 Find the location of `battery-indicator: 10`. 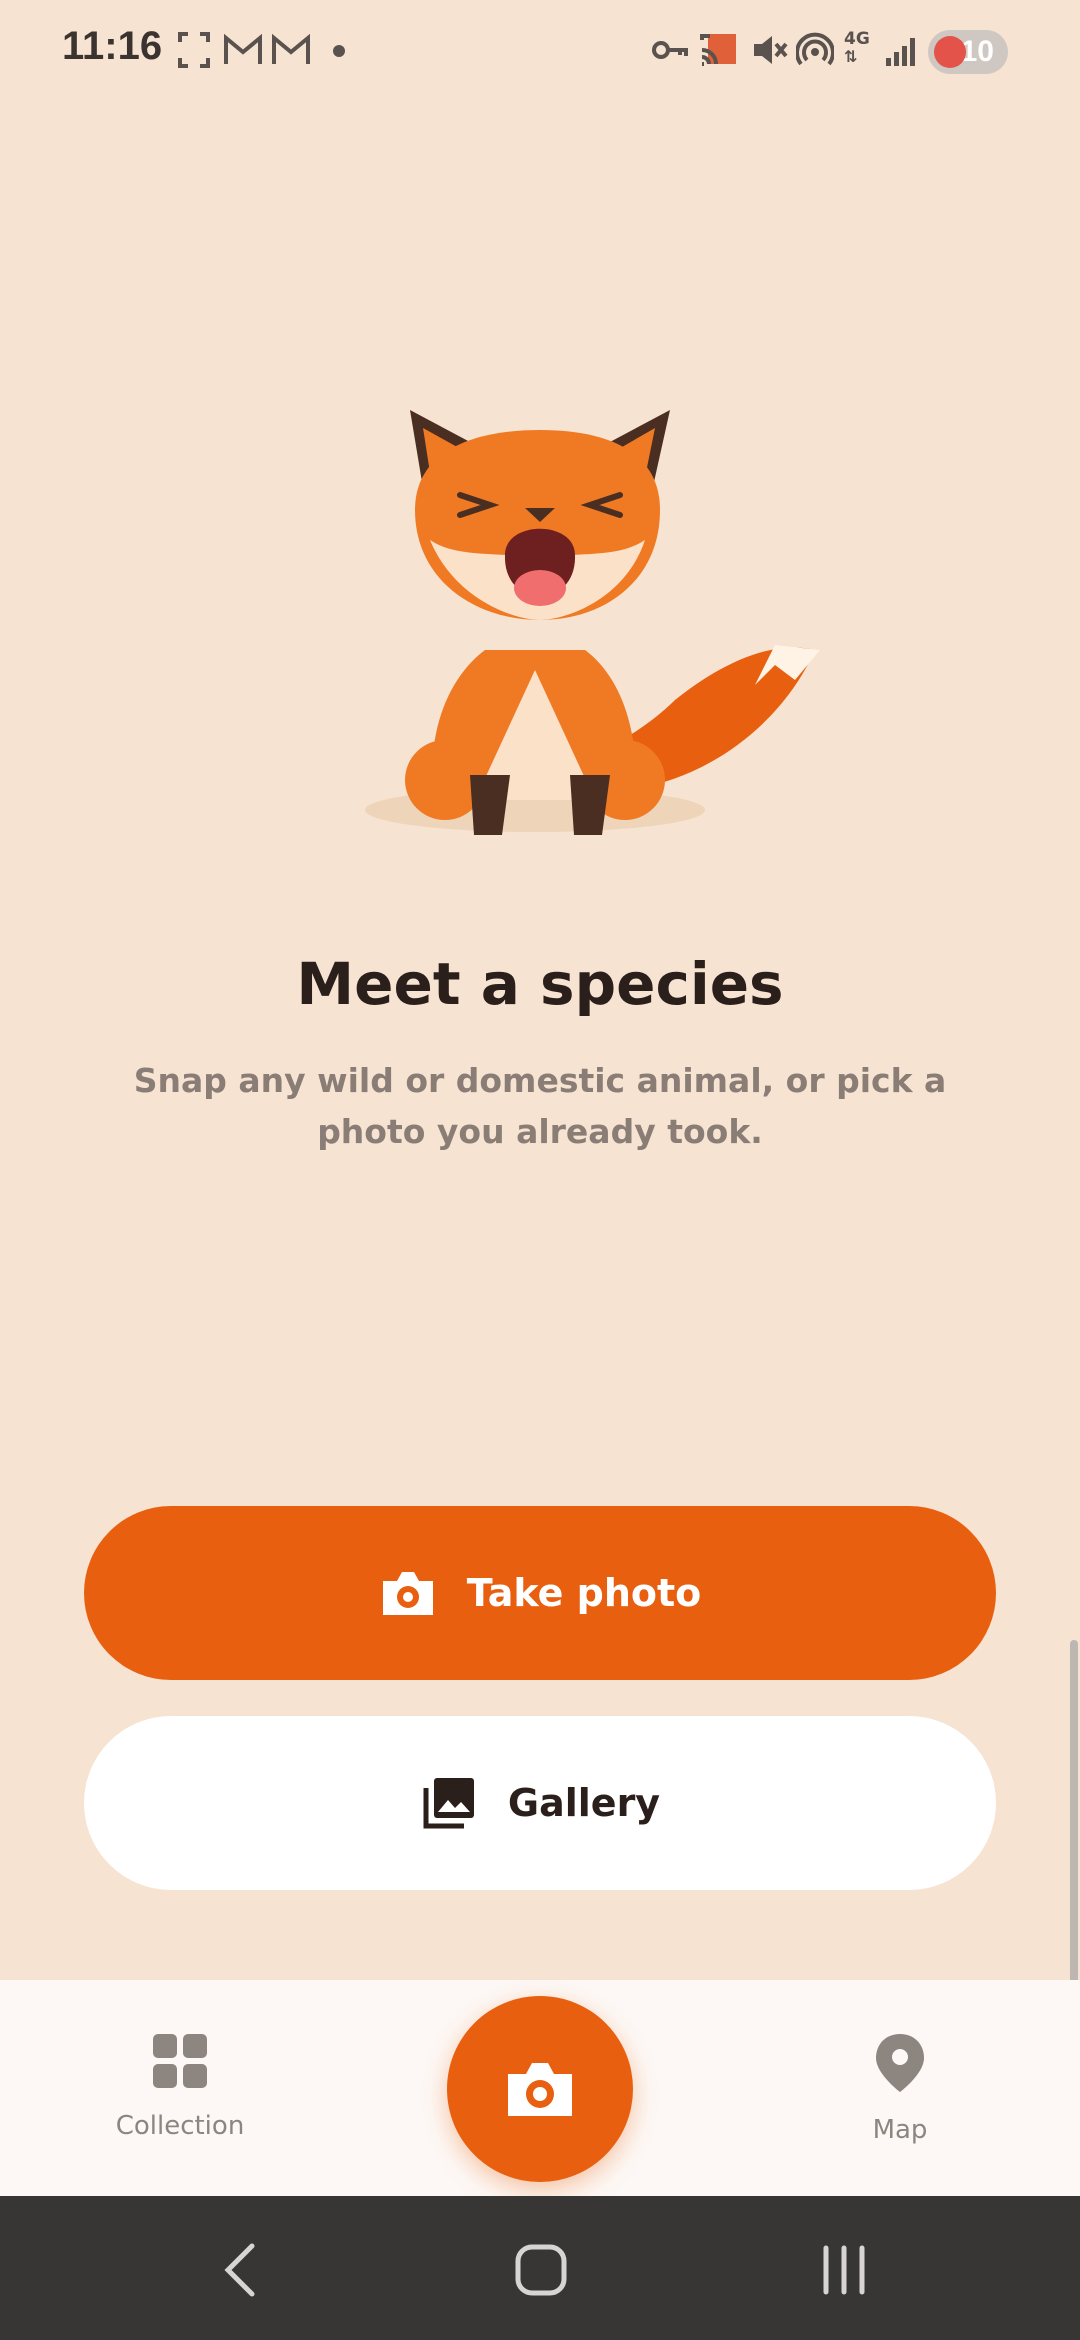

battery-indicator: 10 is located at coordinates (968, 52).